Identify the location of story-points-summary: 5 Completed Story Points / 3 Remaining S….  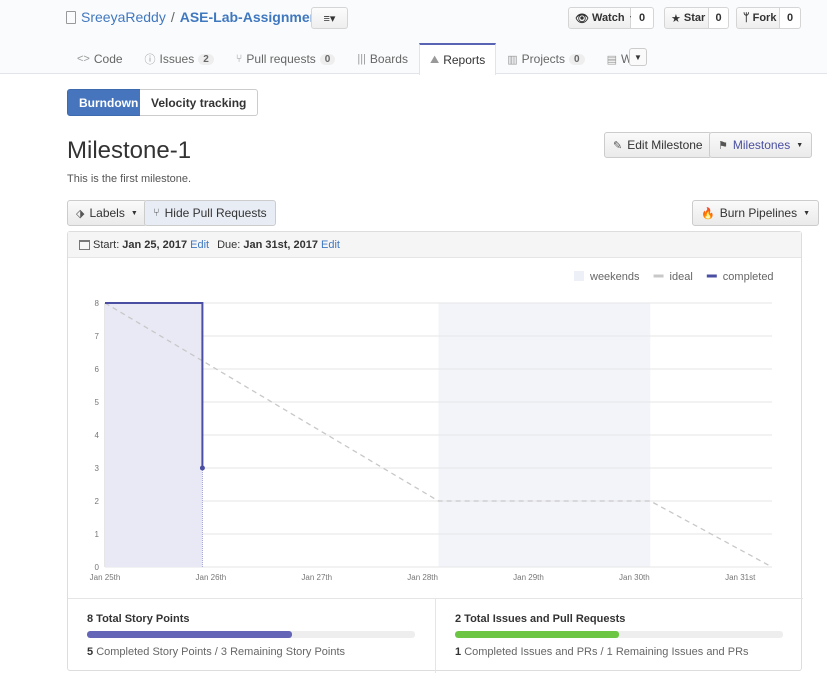
(216, 652).